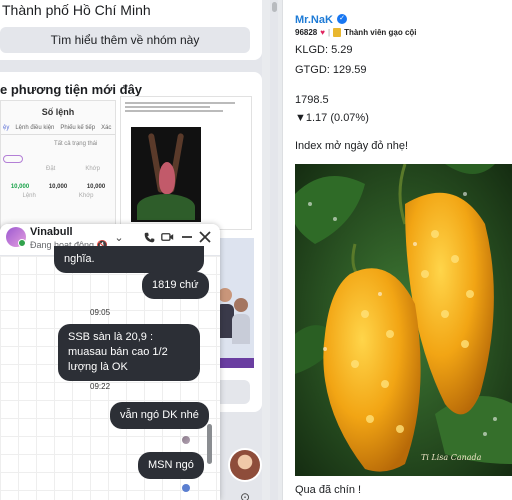  I want to click on contact-name: Vinabull, so click(51, 232).